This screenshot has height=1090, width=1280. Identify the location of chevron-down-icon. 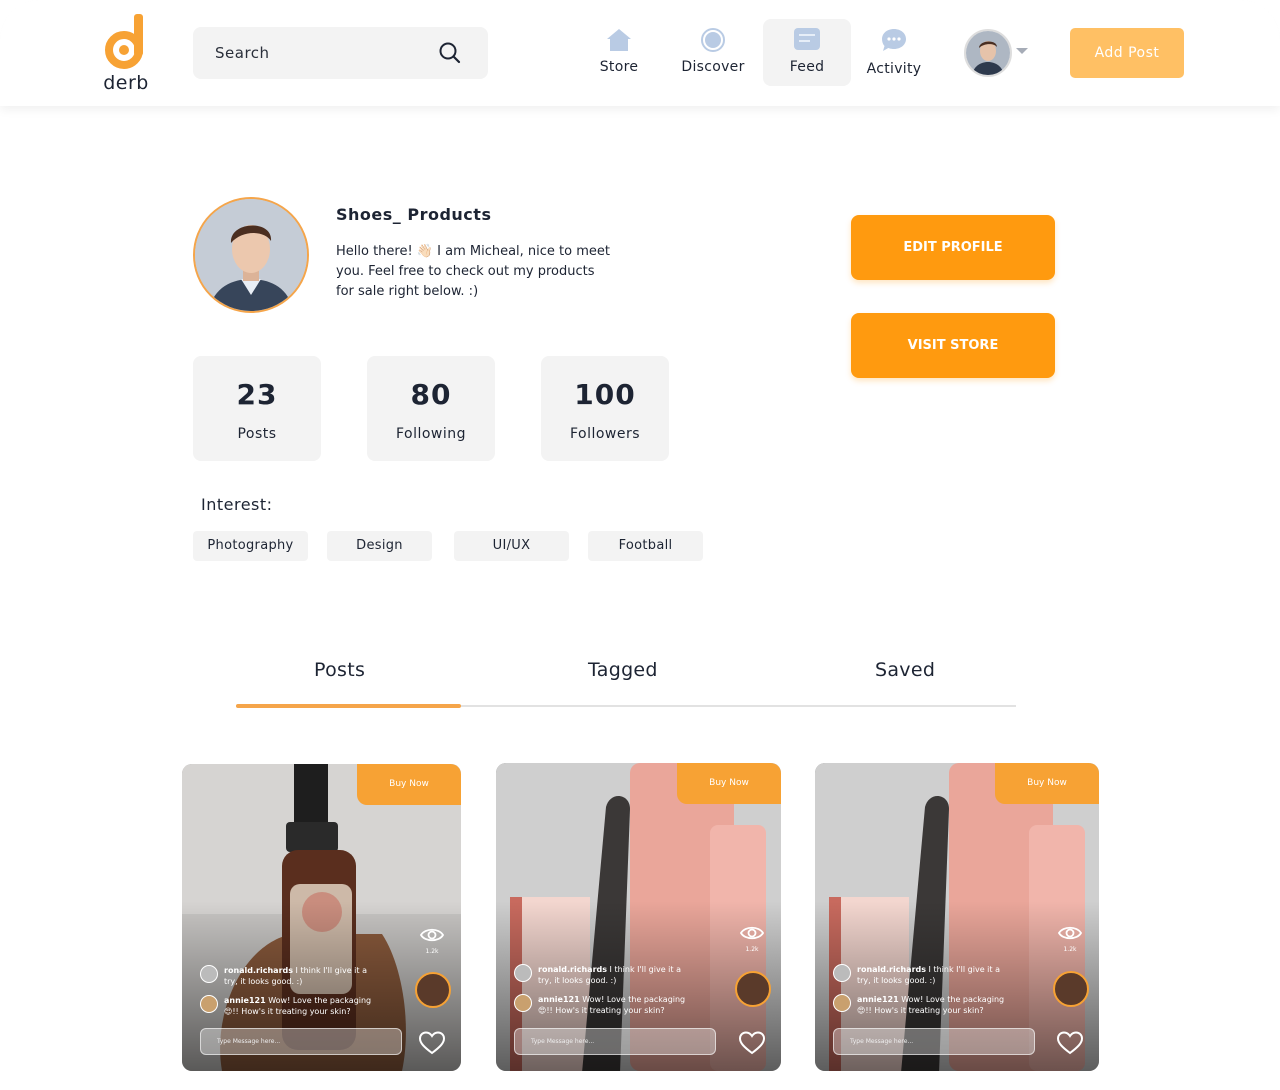
(1022, 51).